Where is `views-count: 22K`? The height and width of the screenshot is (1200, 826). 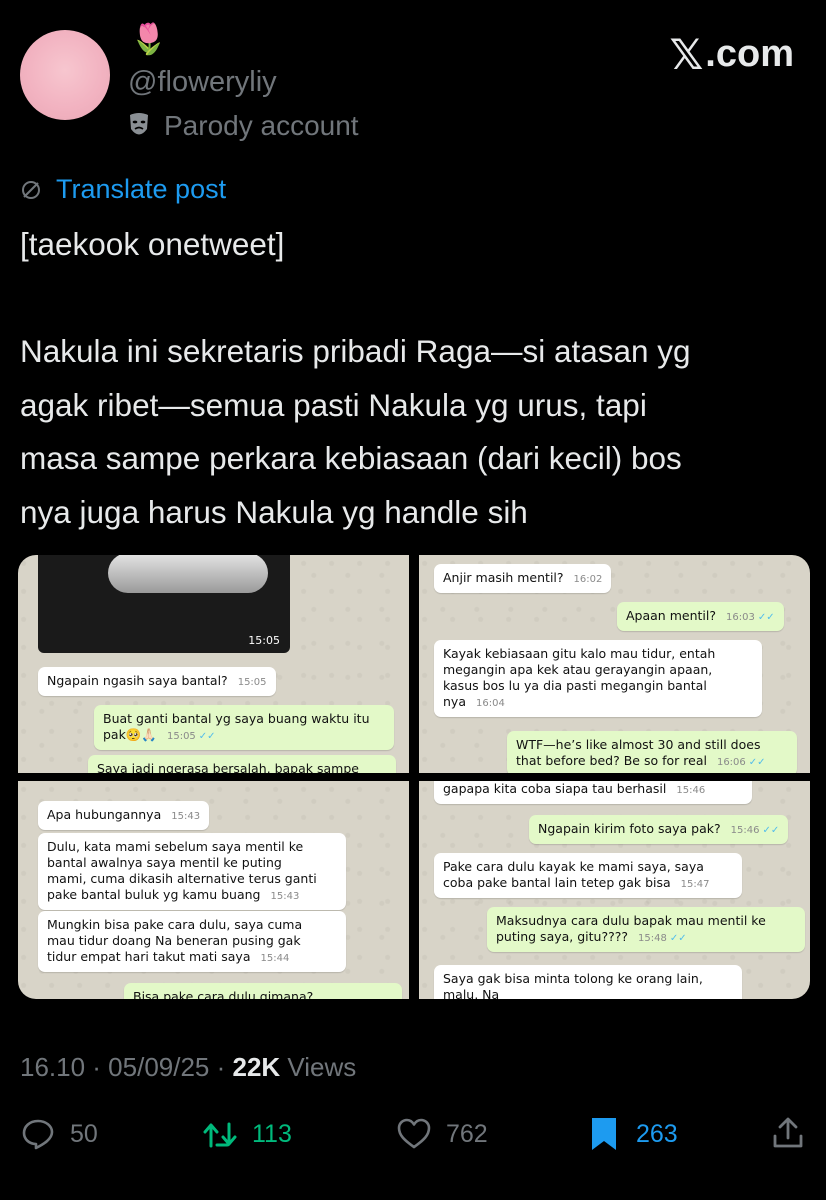 views-count: 22K is located at coordinates (256, 1067).